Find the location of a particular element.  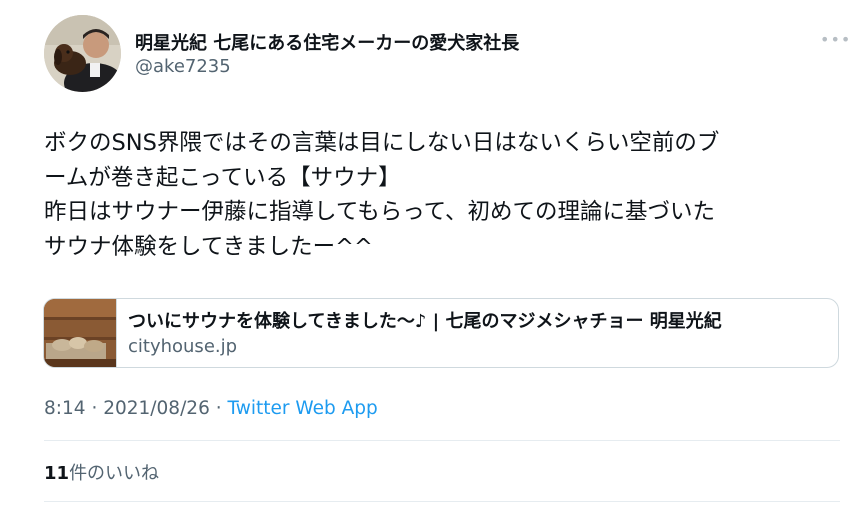

tweet-line: ボクのSNS界隈ではその言葉は目にしない日はないくらい空前のブ is located at coordinates (382, 143).